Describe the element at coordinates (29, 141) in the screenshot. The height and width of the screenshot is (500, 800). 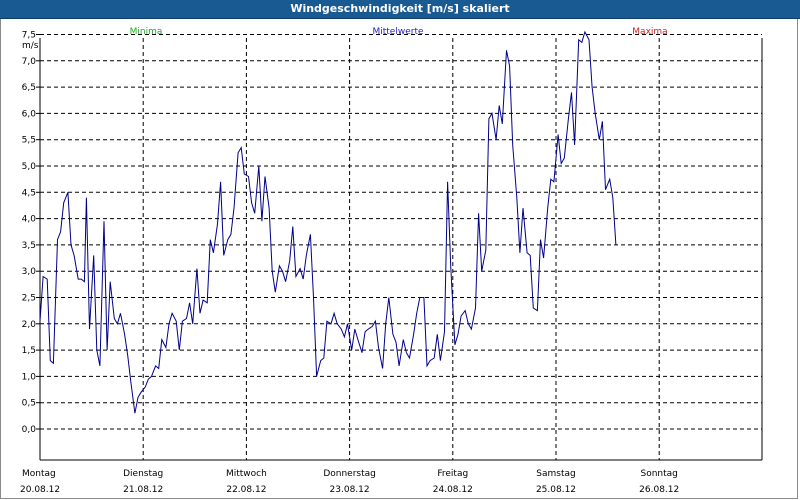
I see `y-tick-label: 5,5` at that location.